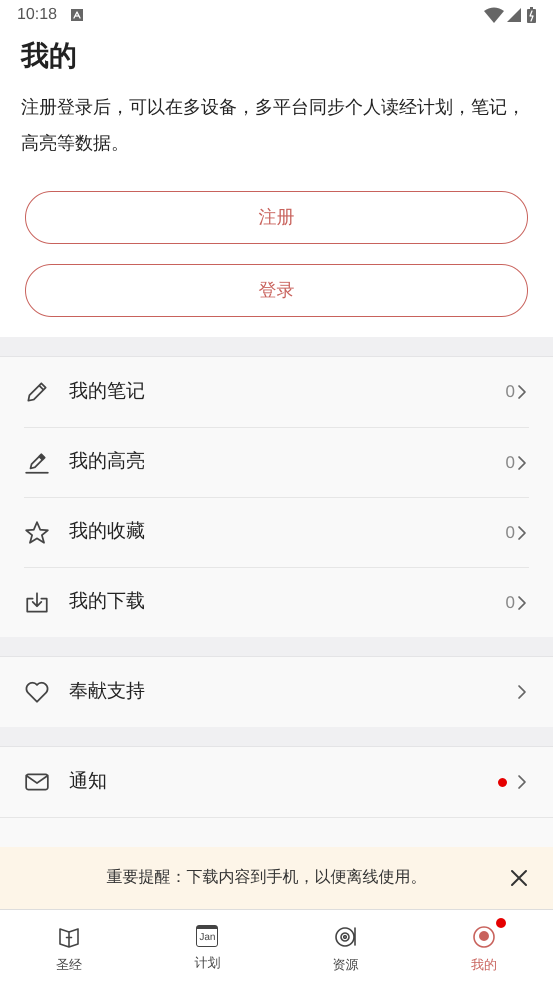 This screenshot has height=984, width=553. Describe the element at coordinates (494, 15) in the screenshot. I see `wifi-icon` at that location.